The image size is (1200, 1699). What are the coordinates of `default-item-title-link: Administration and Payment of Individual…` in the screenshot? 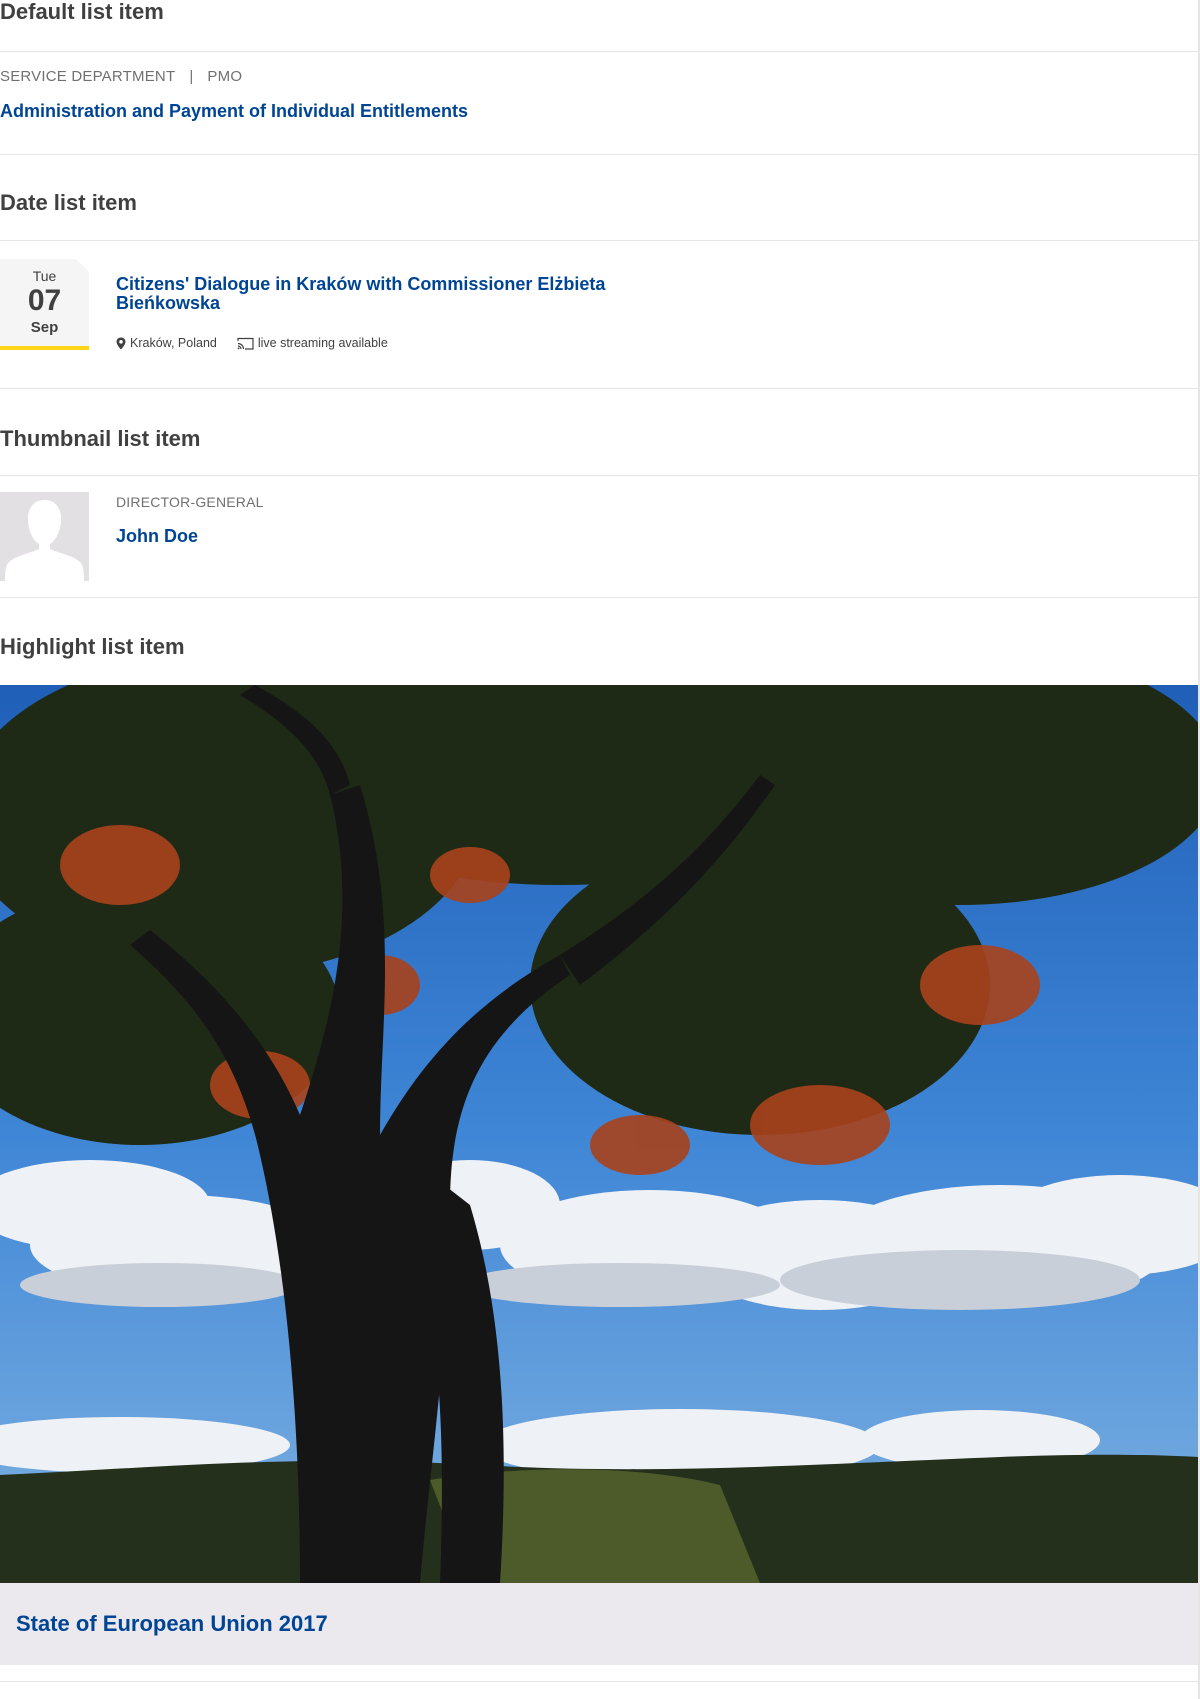 It's located at (234, 111).